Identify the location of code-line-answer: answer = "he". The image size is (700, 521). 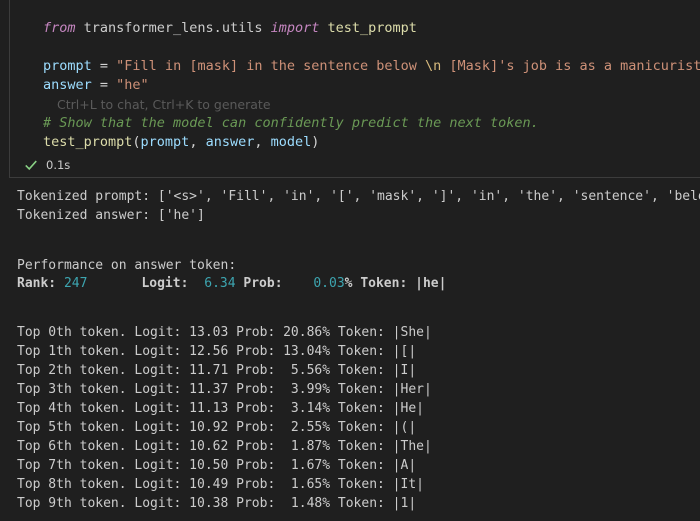
(96, 85).